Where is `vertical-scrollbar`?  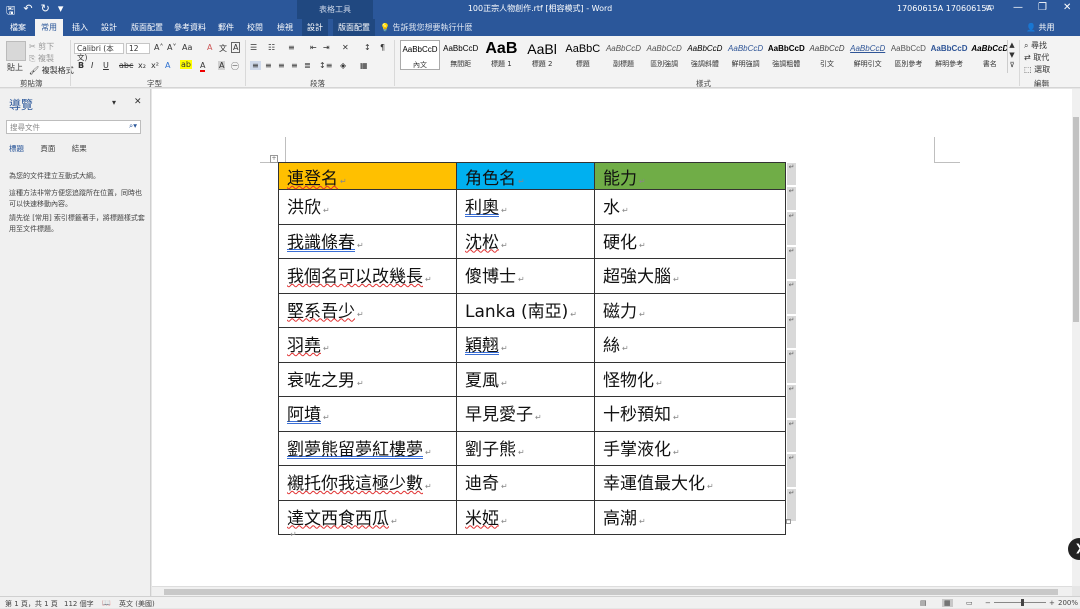 vertical-scrollbar is located at coordinates (1076, 337).